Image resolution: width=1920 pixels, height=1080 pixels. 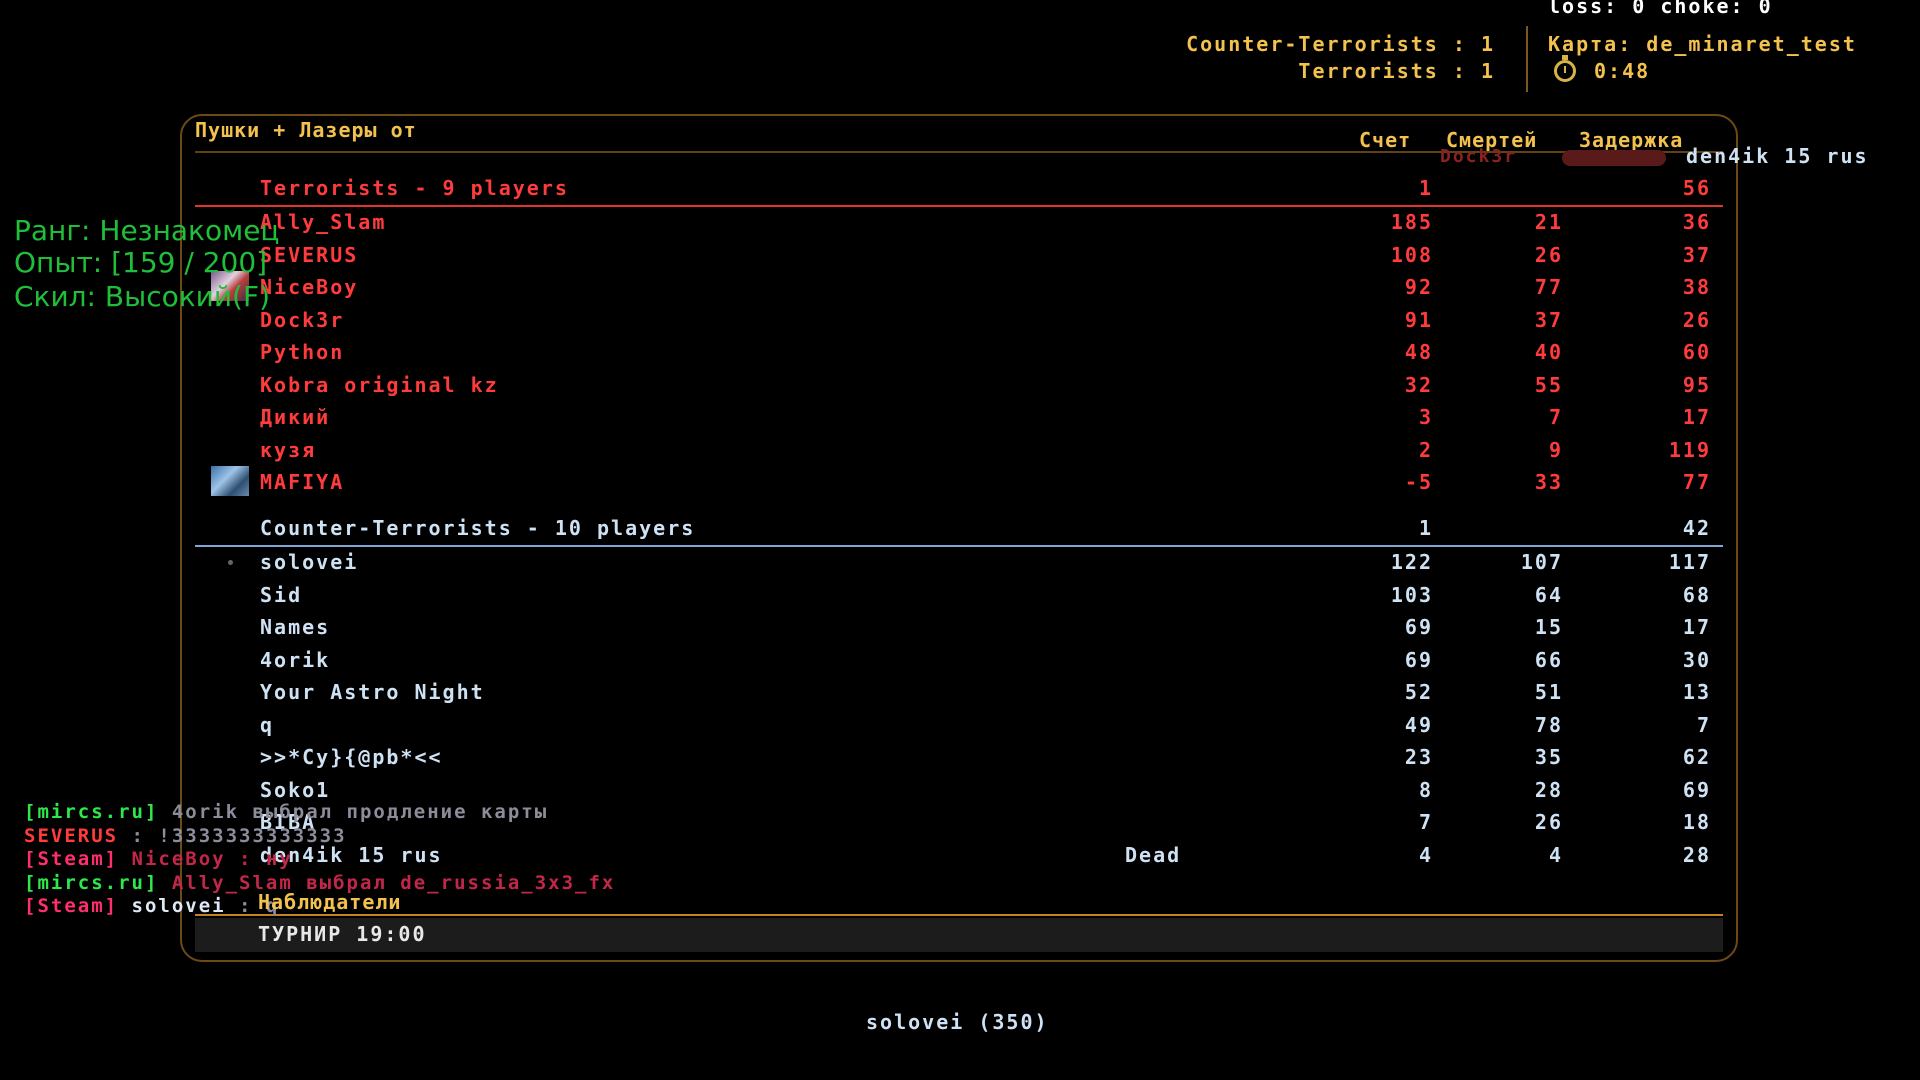 What do you see at coordinates (178, 859) in the screenshot?
I see `chat-author: NiceBoy` at bounding box center [178, 859].